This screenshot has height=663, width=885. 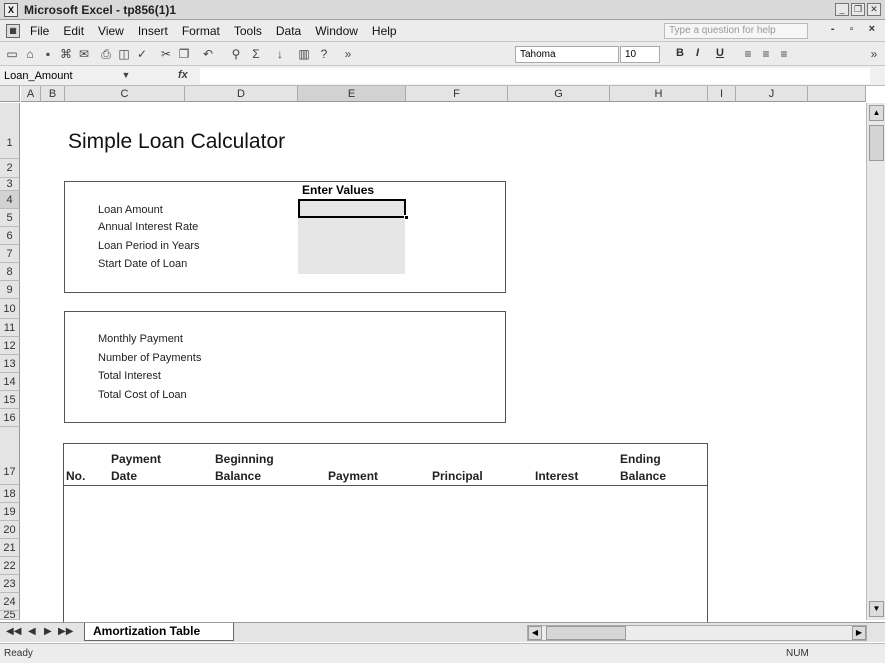 I want to click on menu-insert: Insert, so click(x=153, y=31).